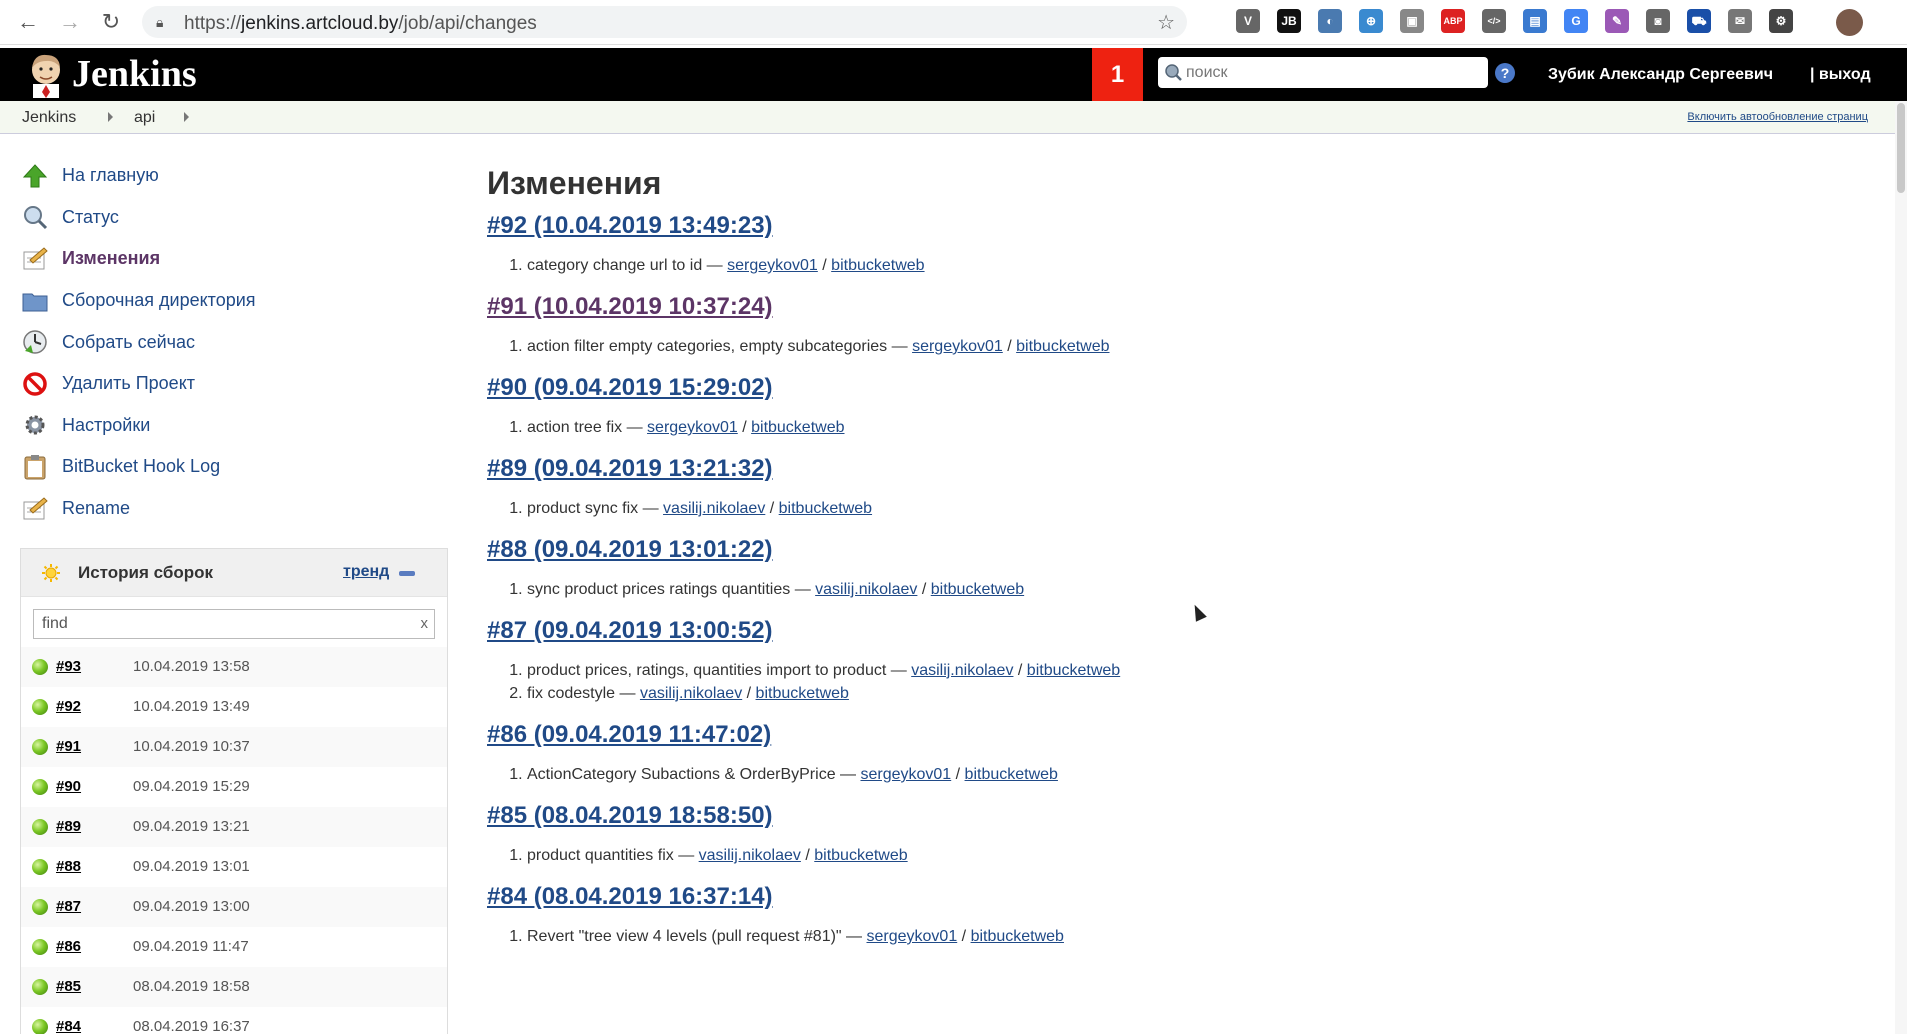 The height and width of the screenshot is (1034, 1907). What do you see at coordinates (96, 508) in the screenshot?
I see `sidebar-task-label: Rename` at bounding box center [96, 508].